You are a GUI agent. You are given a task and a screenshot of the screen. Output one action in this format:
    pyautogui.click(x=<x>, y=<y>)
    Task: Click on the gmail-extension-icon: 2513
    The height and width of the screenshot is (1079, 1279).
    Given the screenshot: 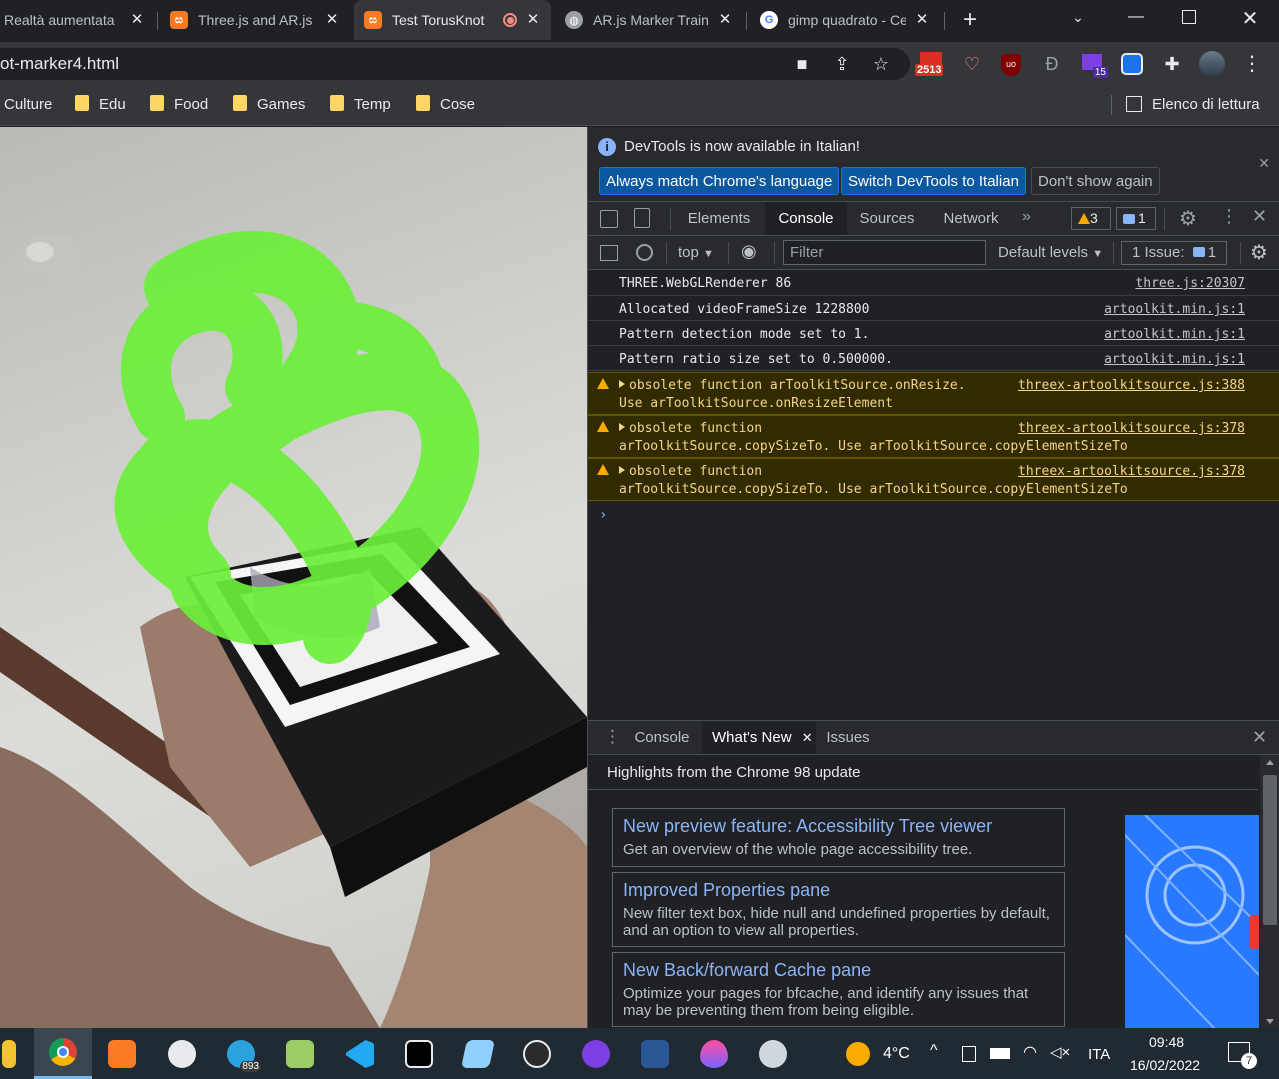 What is the action you would take?
    pyautogui.click(x=931, y=65)
    